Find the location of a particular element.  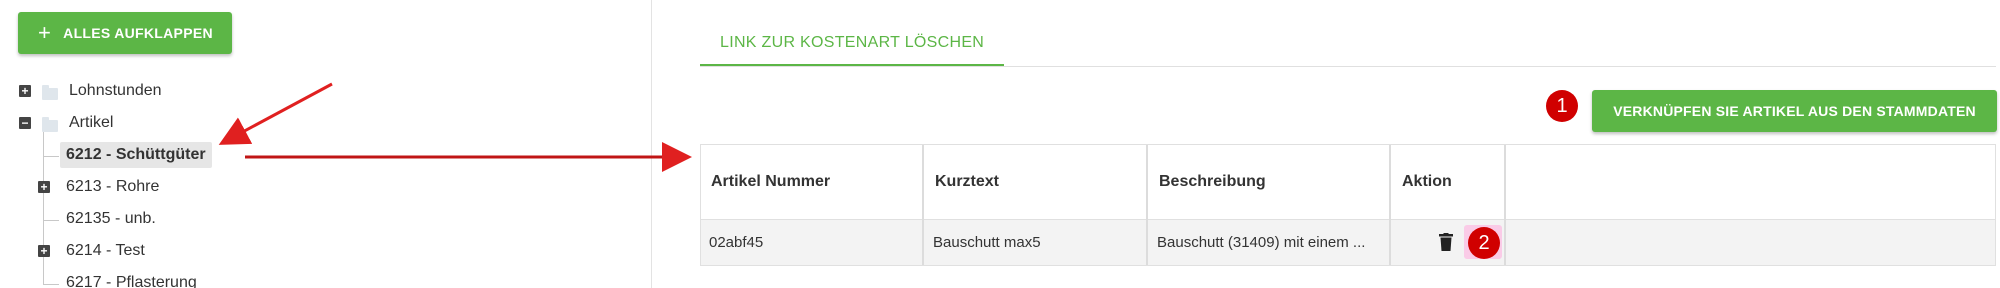

tab-label: LINK ZUR KOSTENART LÖSCHEN is located at coordinates (852, 42).